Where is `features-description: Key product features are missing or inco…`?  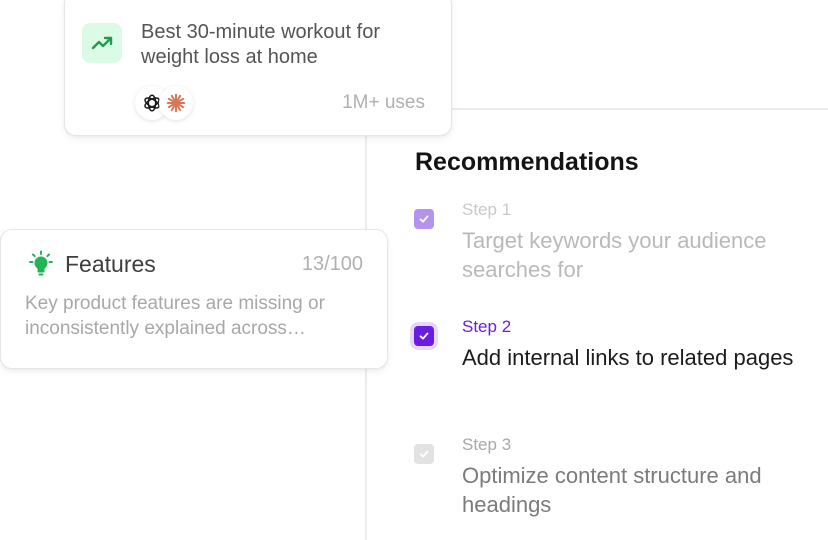 features-description: Key product features are missing or inco… is located at coordinates (175, 316).